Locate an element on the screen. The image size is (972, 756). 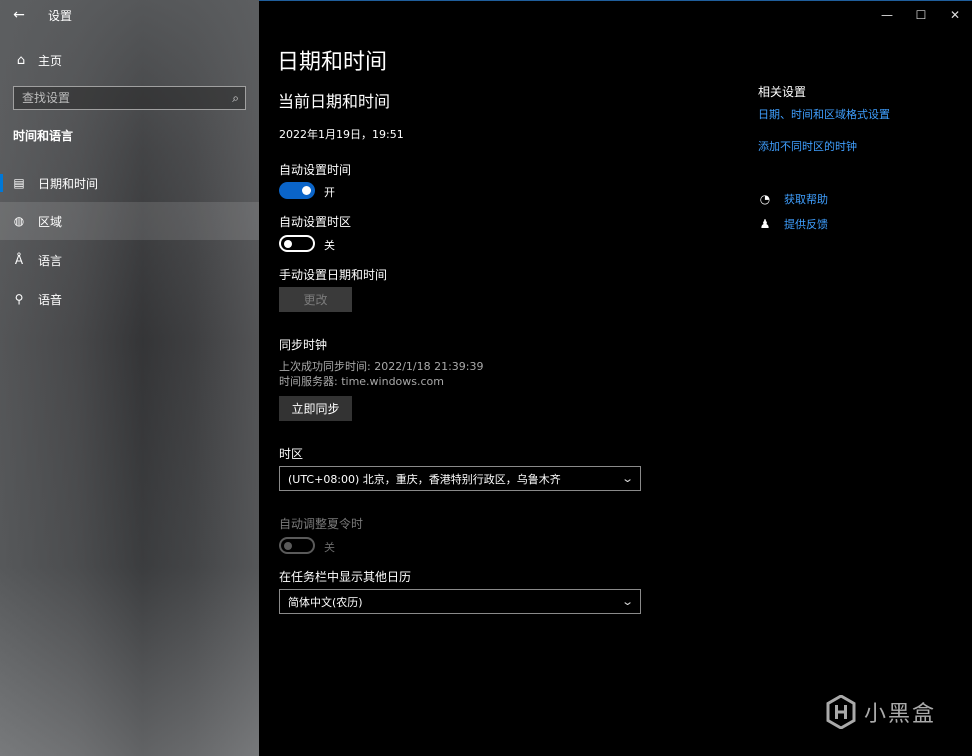
section-heading-current: 当前日期和时间 is located at coordinates (334, 101).